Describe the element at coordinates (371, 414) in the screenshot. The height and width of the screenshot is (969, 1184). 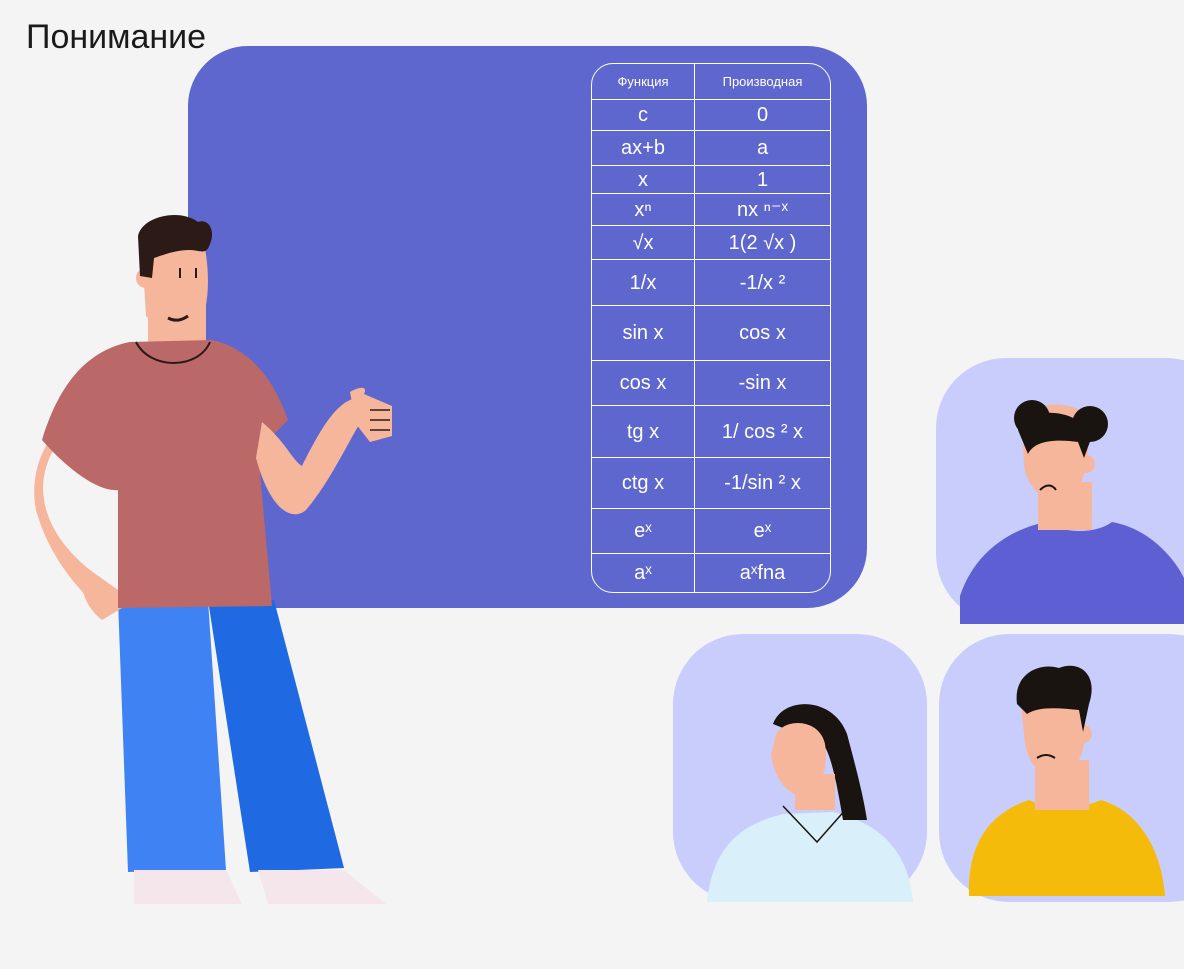
I see `teacher-hand-right` at that location.